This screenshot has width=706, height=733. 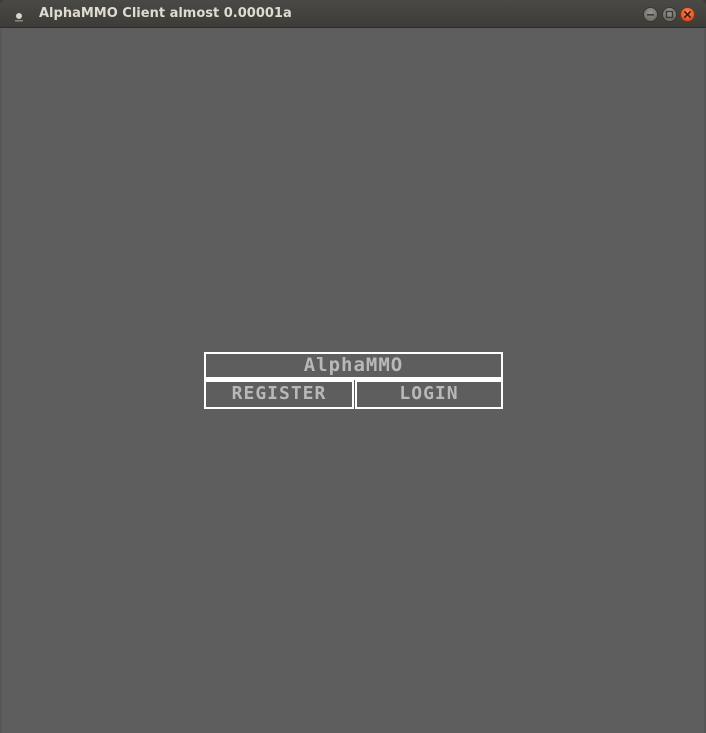 I want to click on minimize-icon, so click(x=650, y=14).